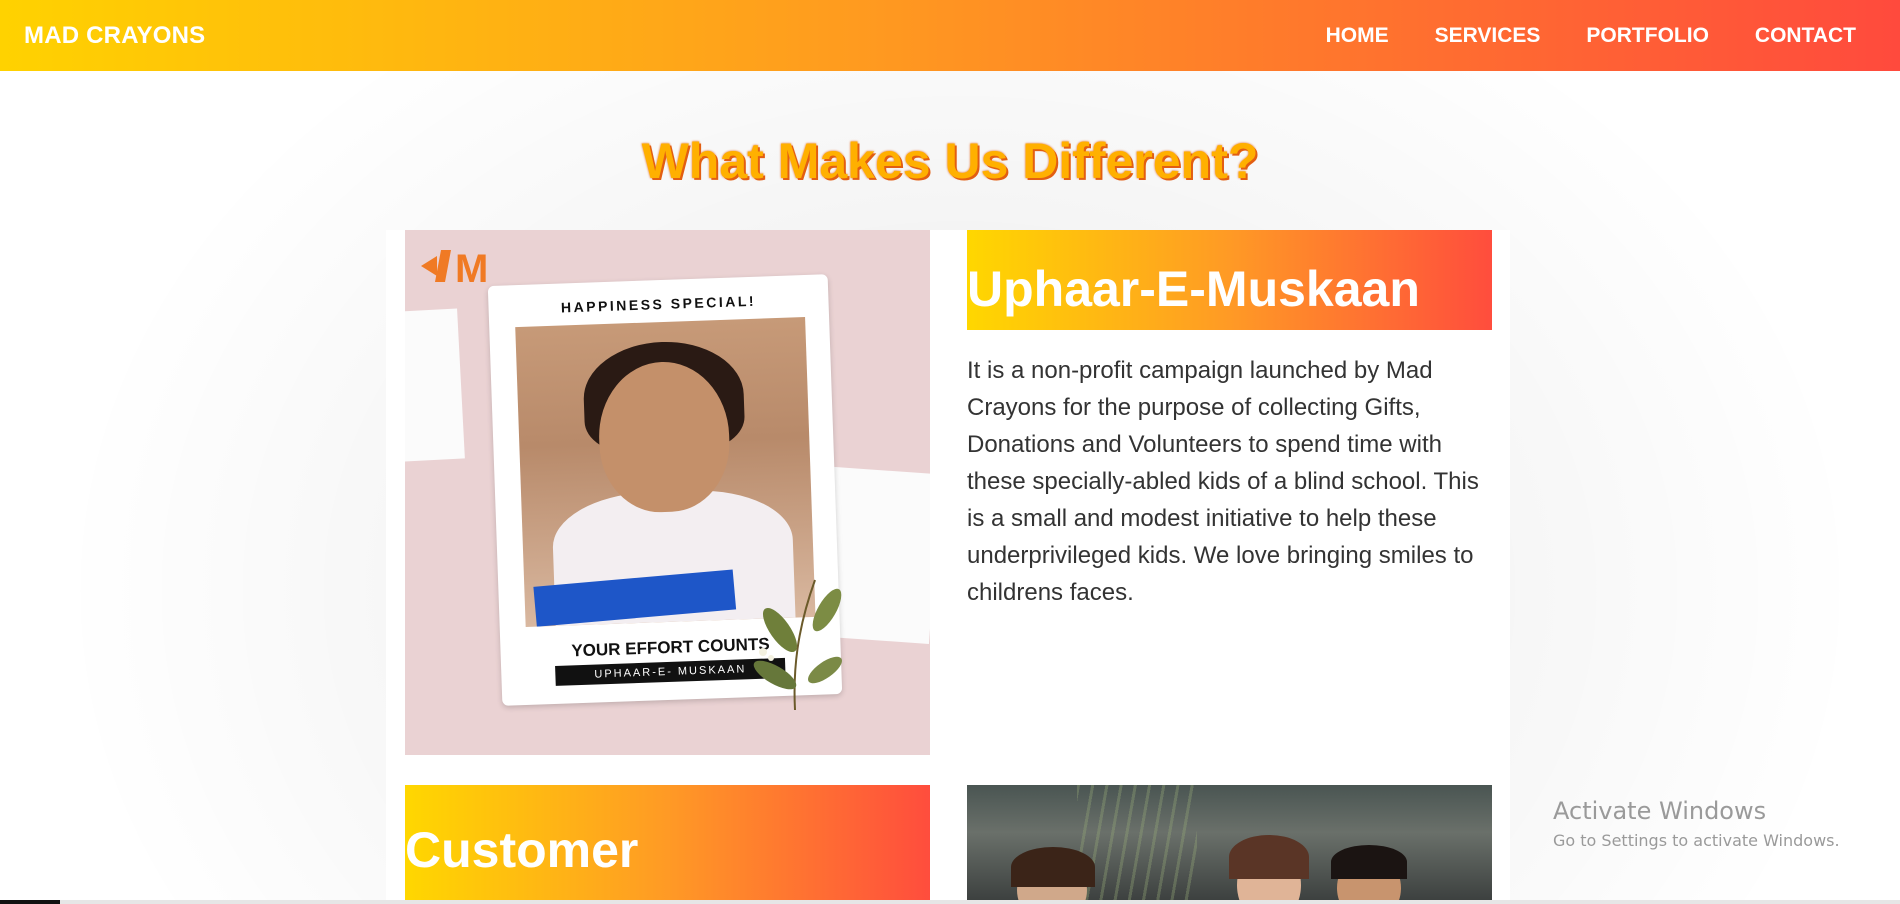 This screenshot has height=904, width=1900. What do you see at coordinates (471, 267) in the screenshot?
I see `svg-text: M` at bounding box center [471, 267].